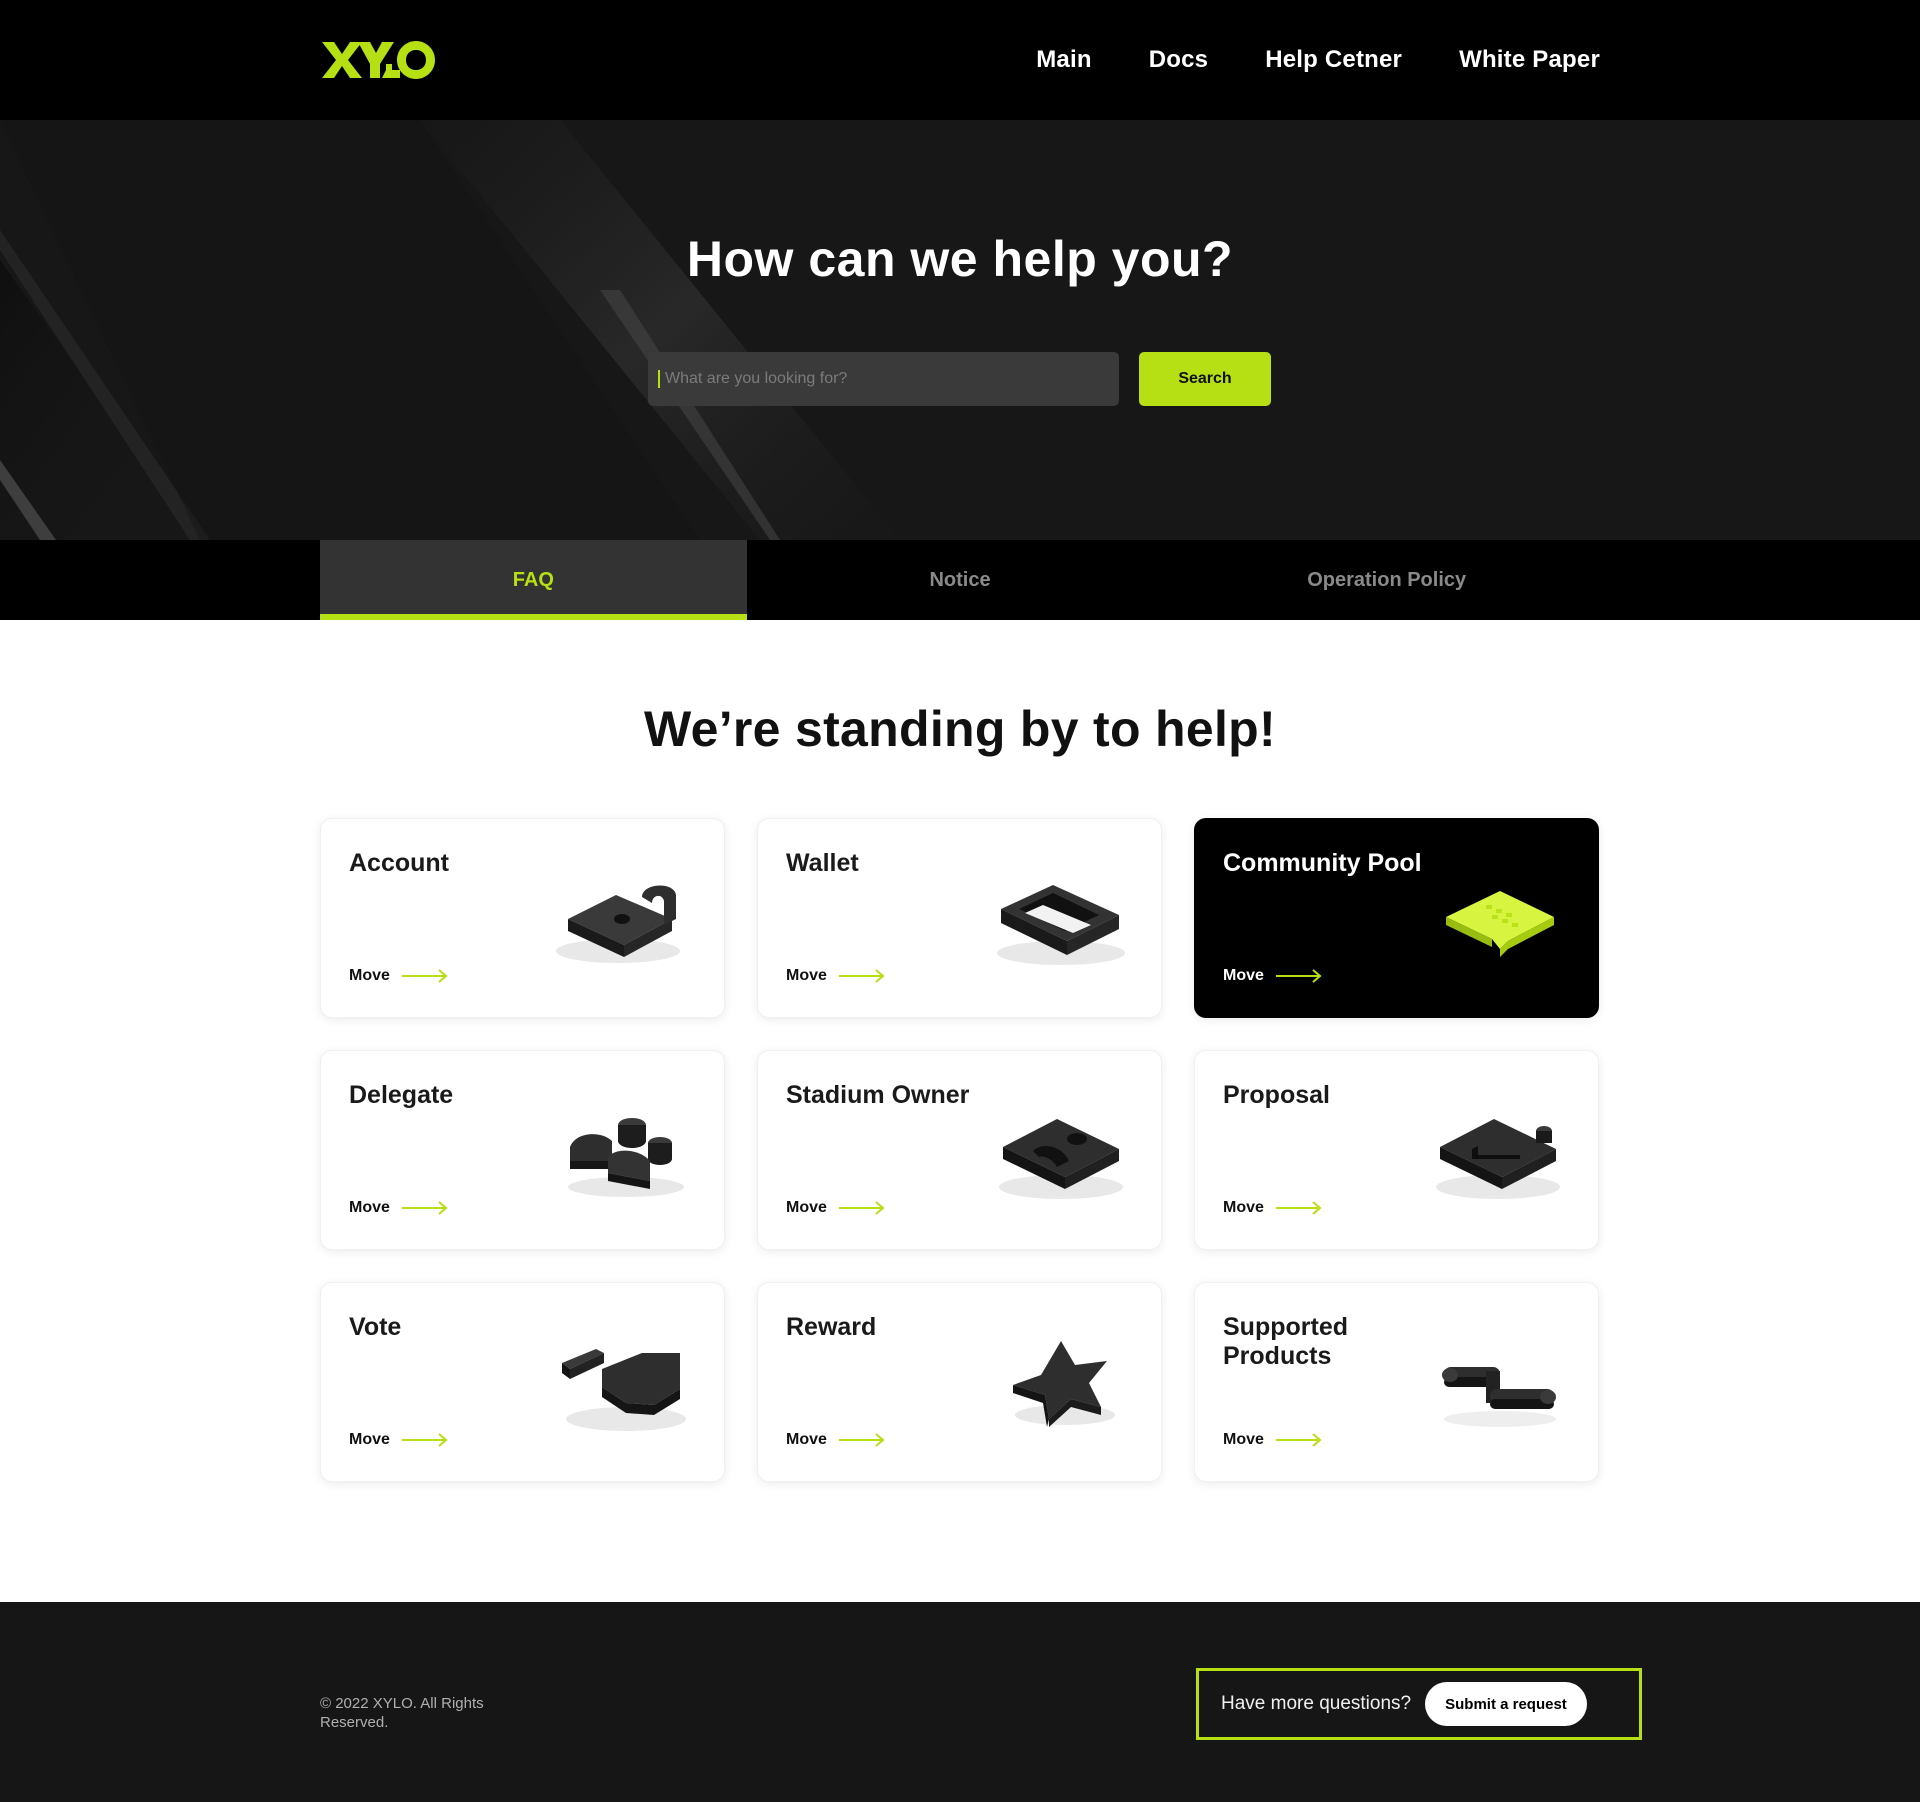  I want to click on user-profile-icon, so click(1061, 1159).